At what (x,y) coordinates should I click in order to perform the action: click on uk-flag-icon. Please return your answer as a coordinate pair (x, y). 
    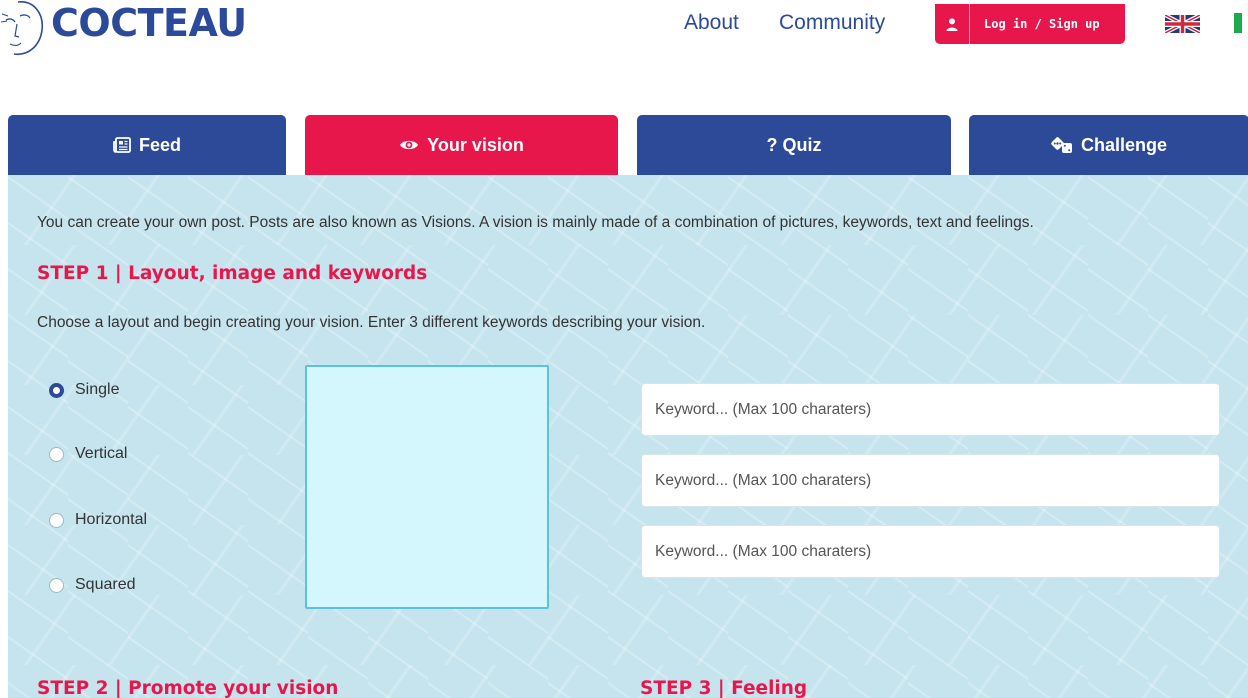
    Looking at the image, I should click on (1182, 24).